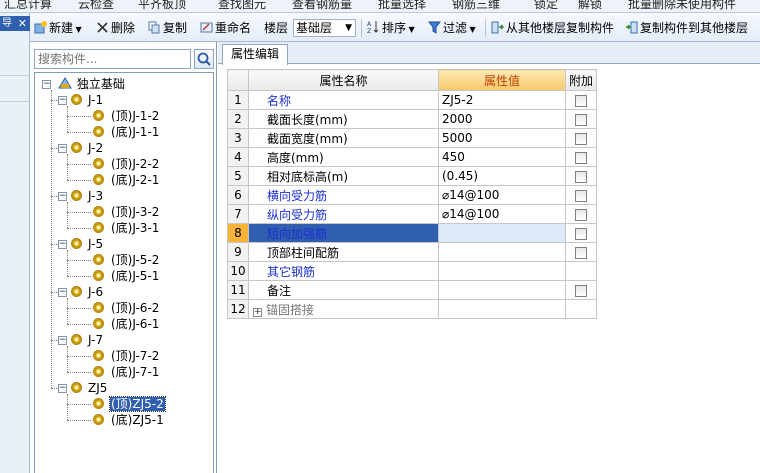 This screenshot has height=473, width=760. I want to click on property-row: 1 名称 ZJ5-2, so click(412, 100).